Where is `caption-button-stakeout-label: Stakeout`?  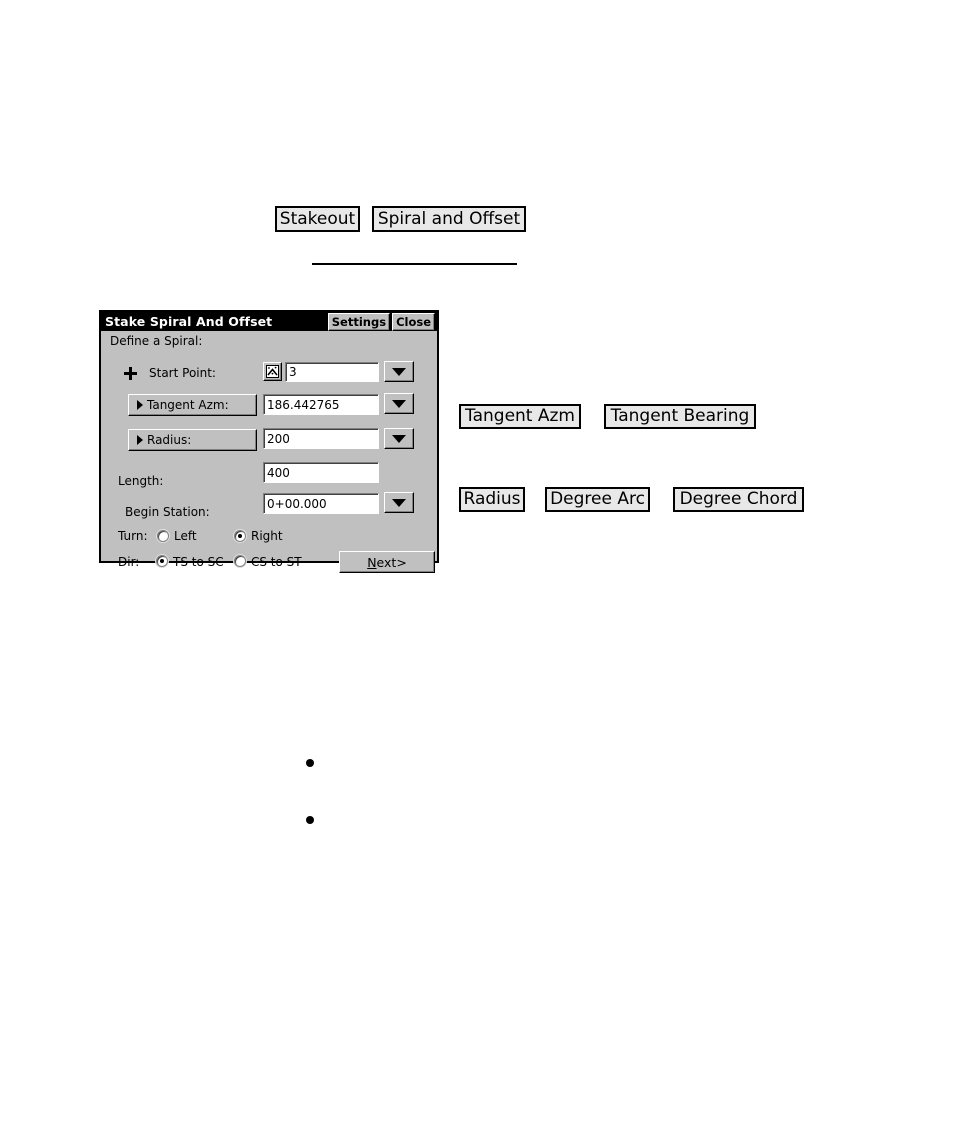 caption-button-stakeout-label: Stakeout is located at coordinates (317, 218).